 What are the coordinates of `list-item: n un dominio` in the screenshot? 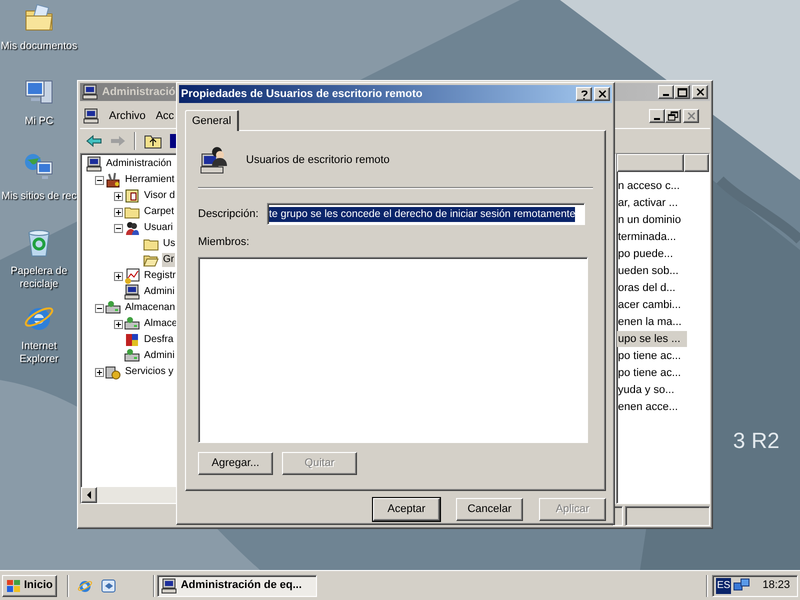 It's located at (652, 220).